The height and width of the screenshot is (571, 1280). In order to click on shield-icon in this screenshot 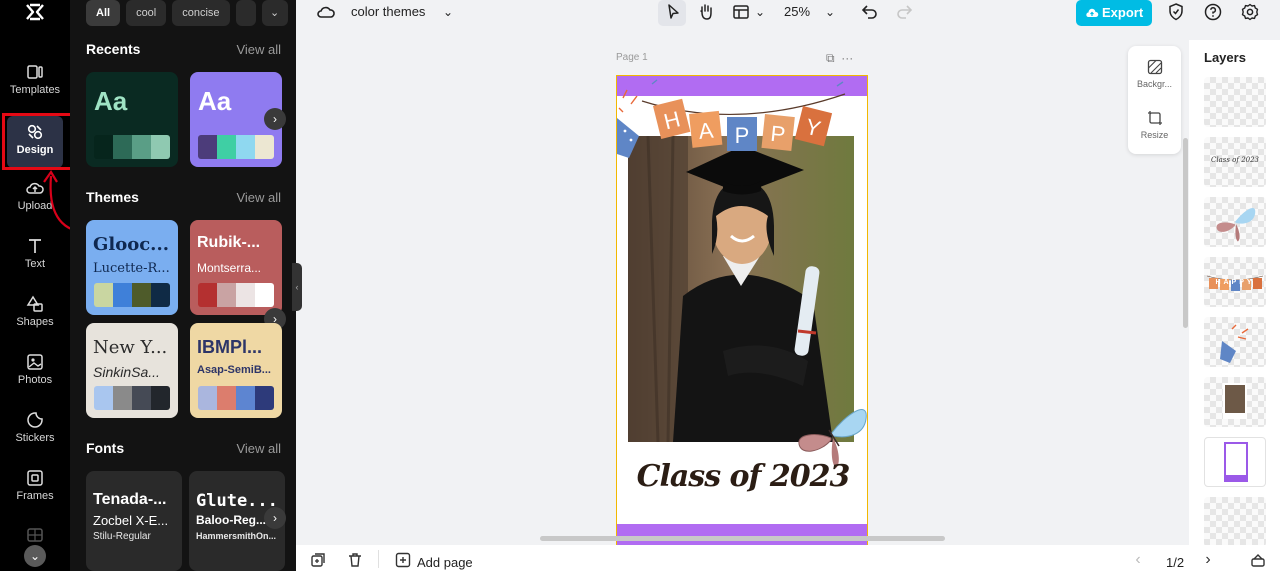, I will do `click(1176, 12)`.